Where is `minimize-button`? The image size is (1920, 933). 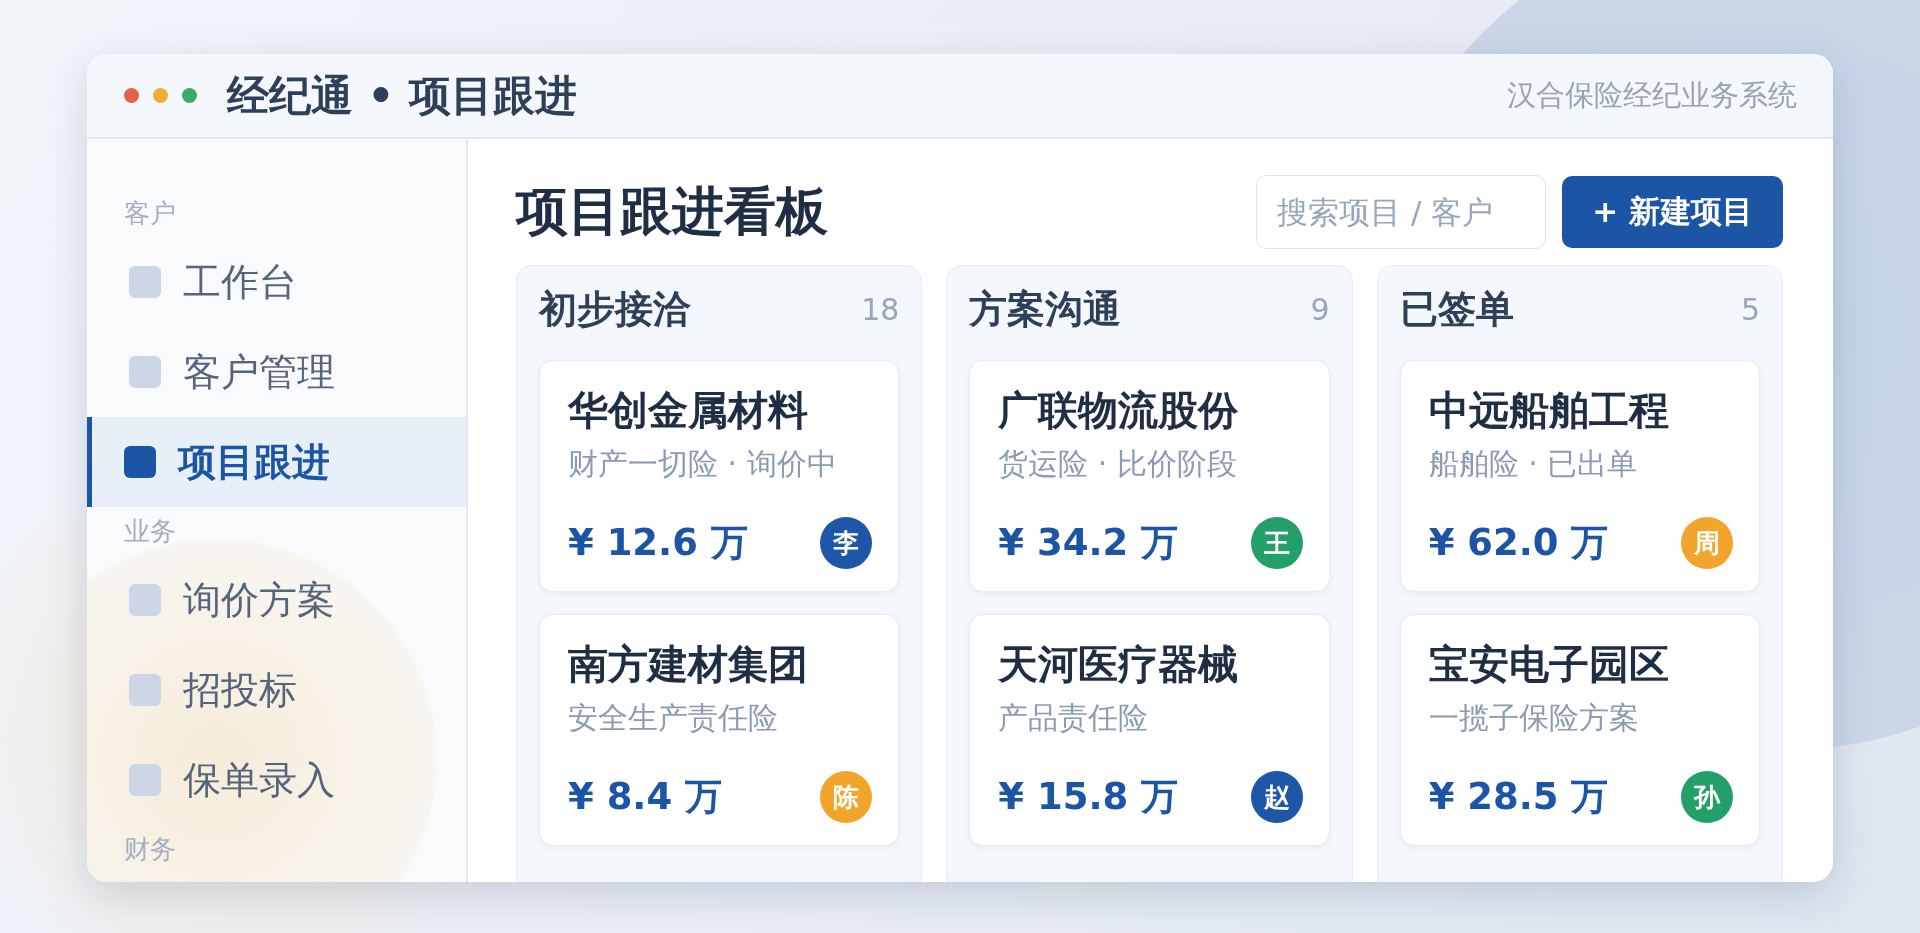 minimize-button is located at coordinates (160, 95).